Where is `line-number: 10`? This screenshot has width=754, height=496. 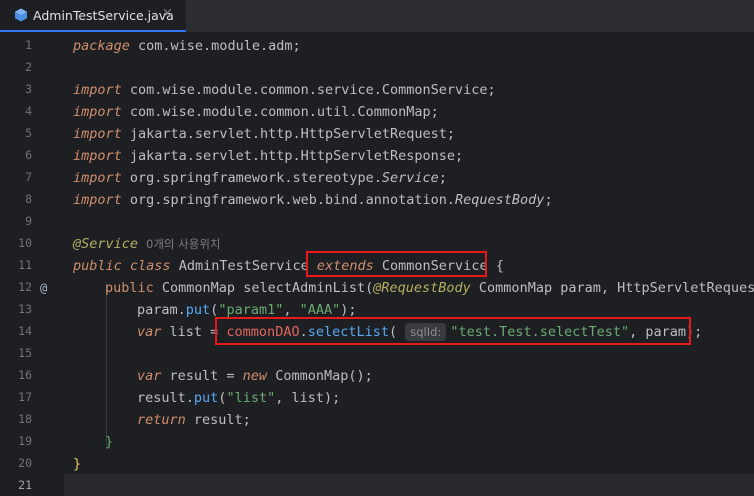
line-number: 10 is located at coordinates (25, 243).